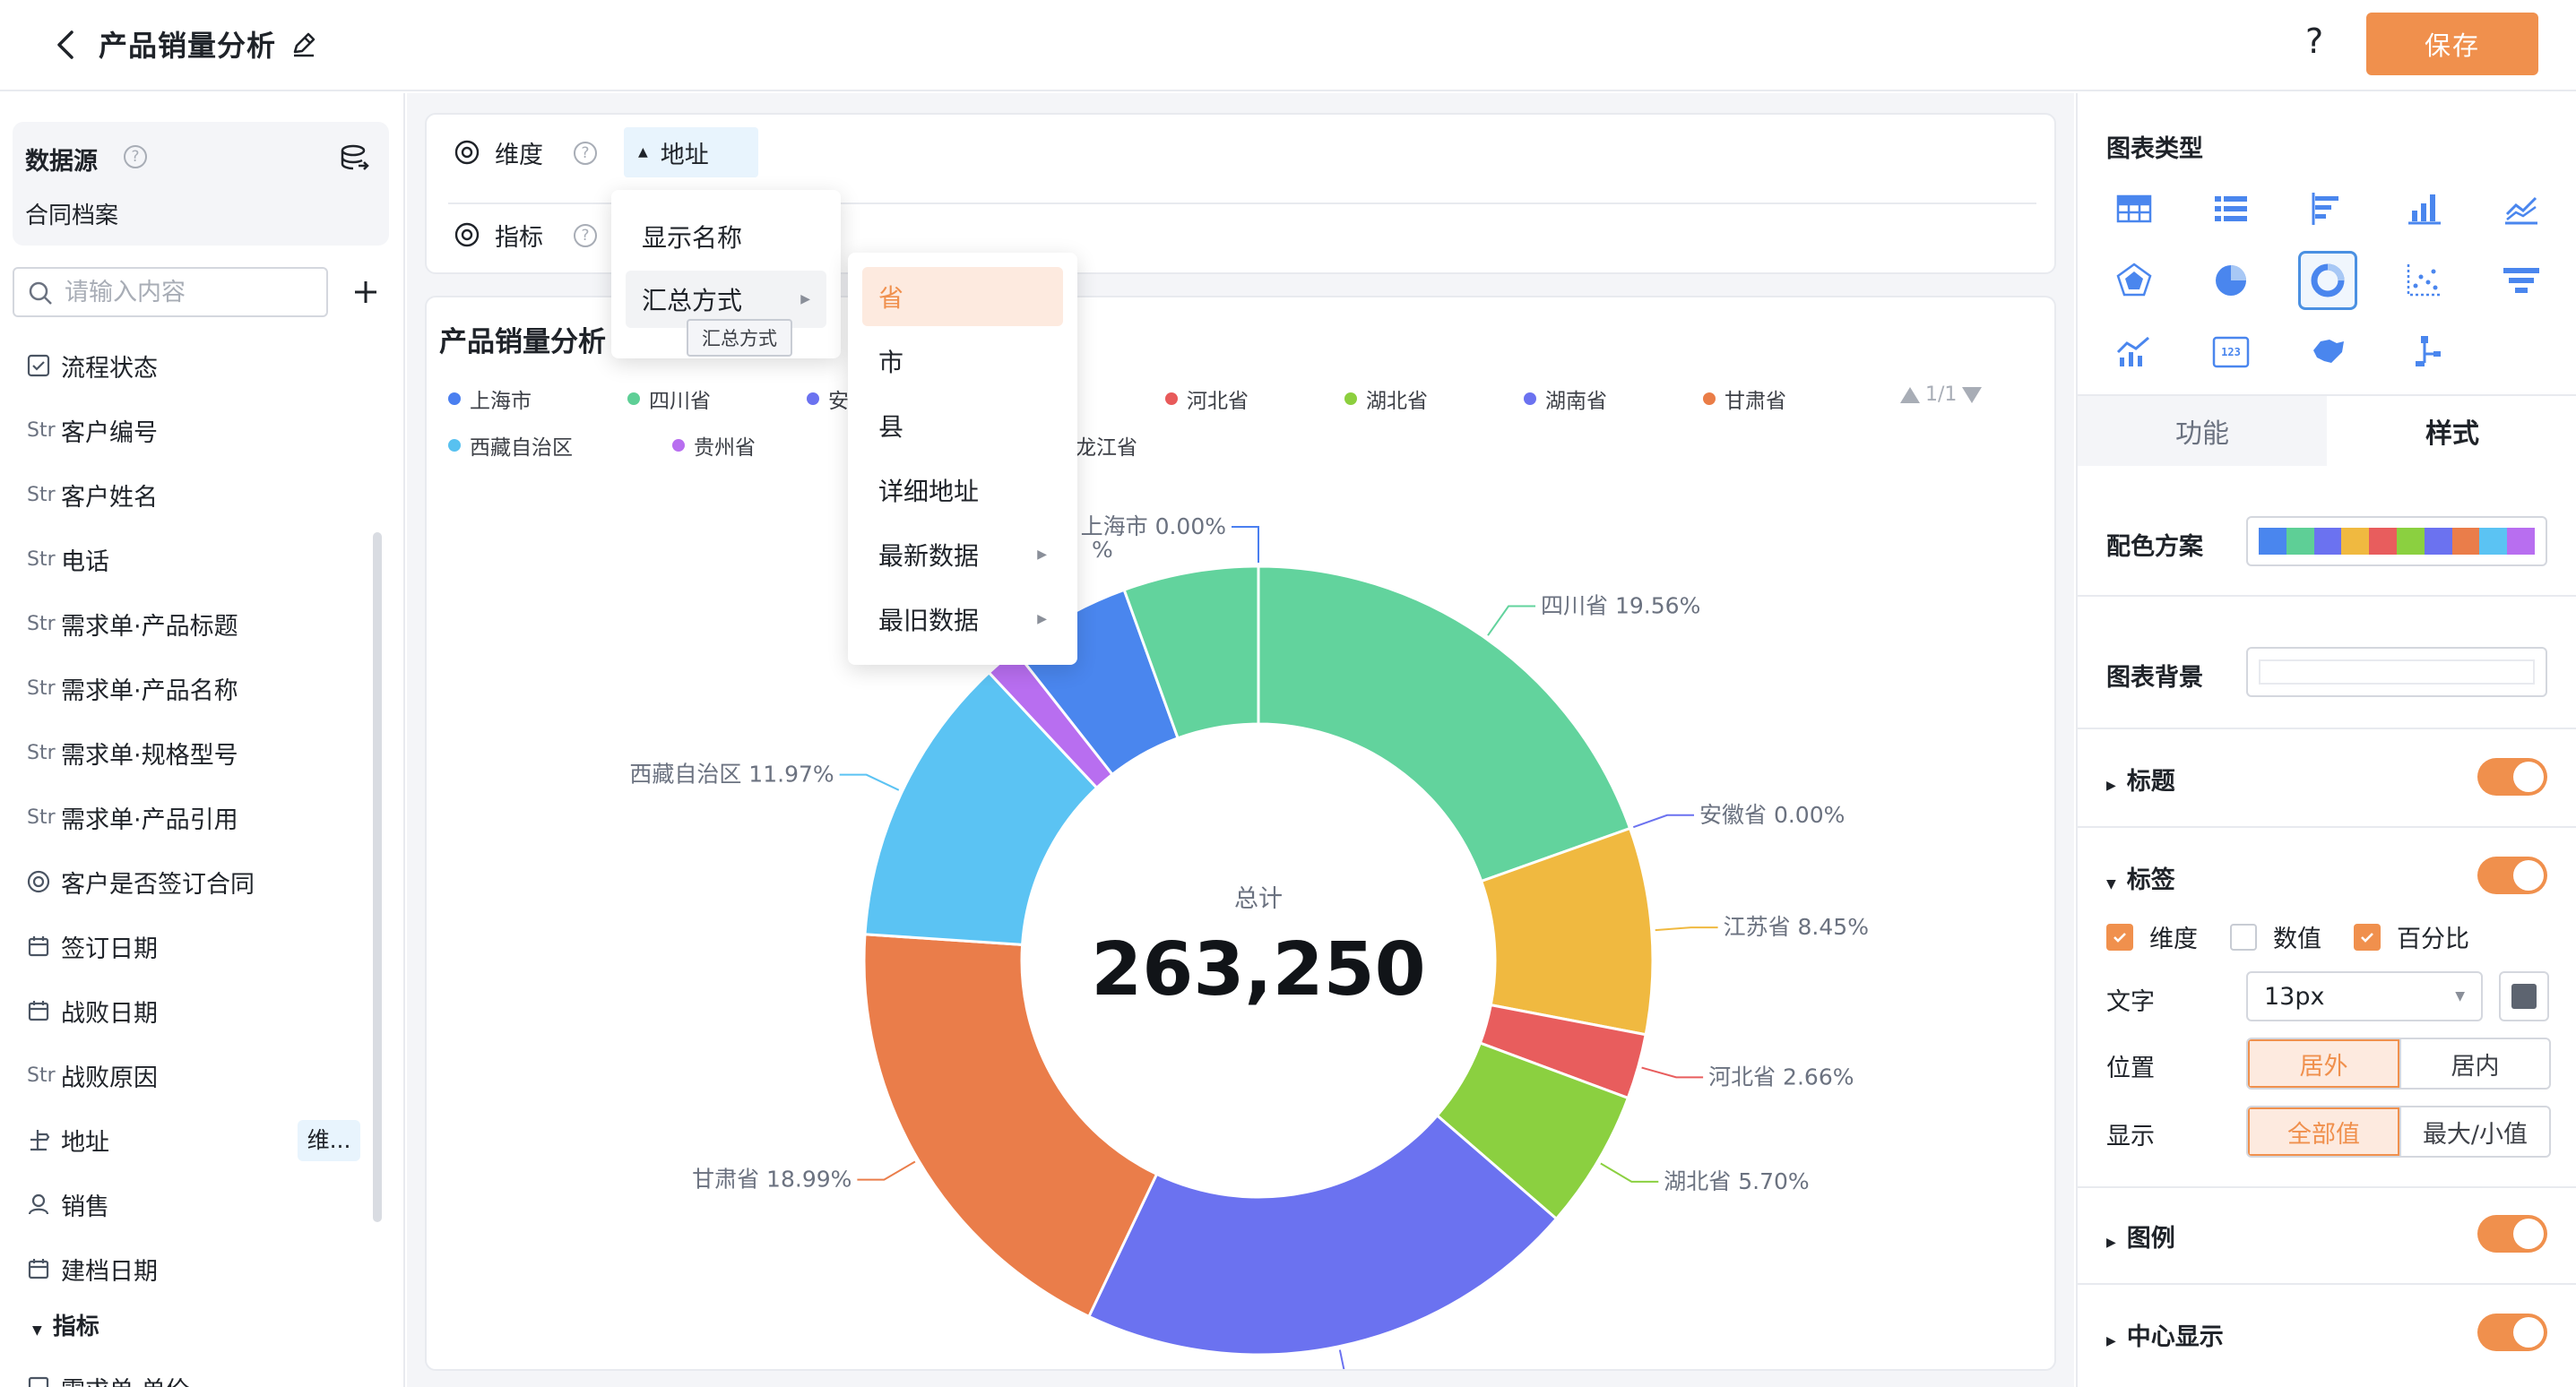  What do you see at coordinates (149, 626) in the screenshot?
I see `field-label: 需求单·产品标题` at bounding box center [149, 626].